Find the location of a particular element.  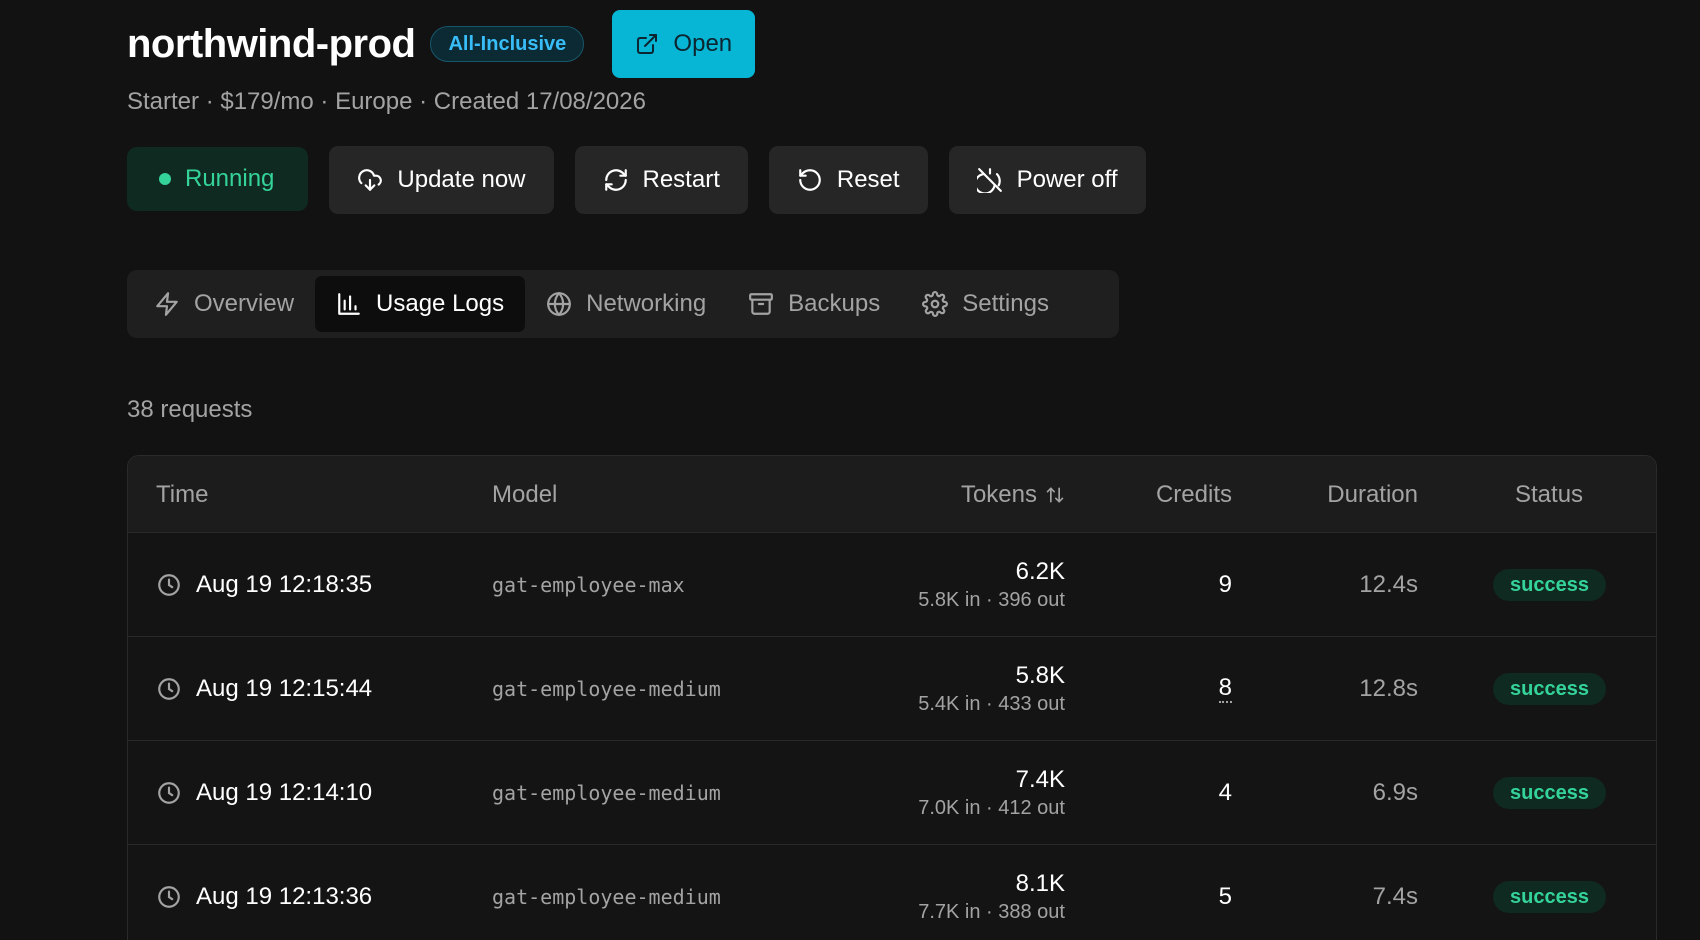

column-header-time: Time is located at coordinates (182, 494).